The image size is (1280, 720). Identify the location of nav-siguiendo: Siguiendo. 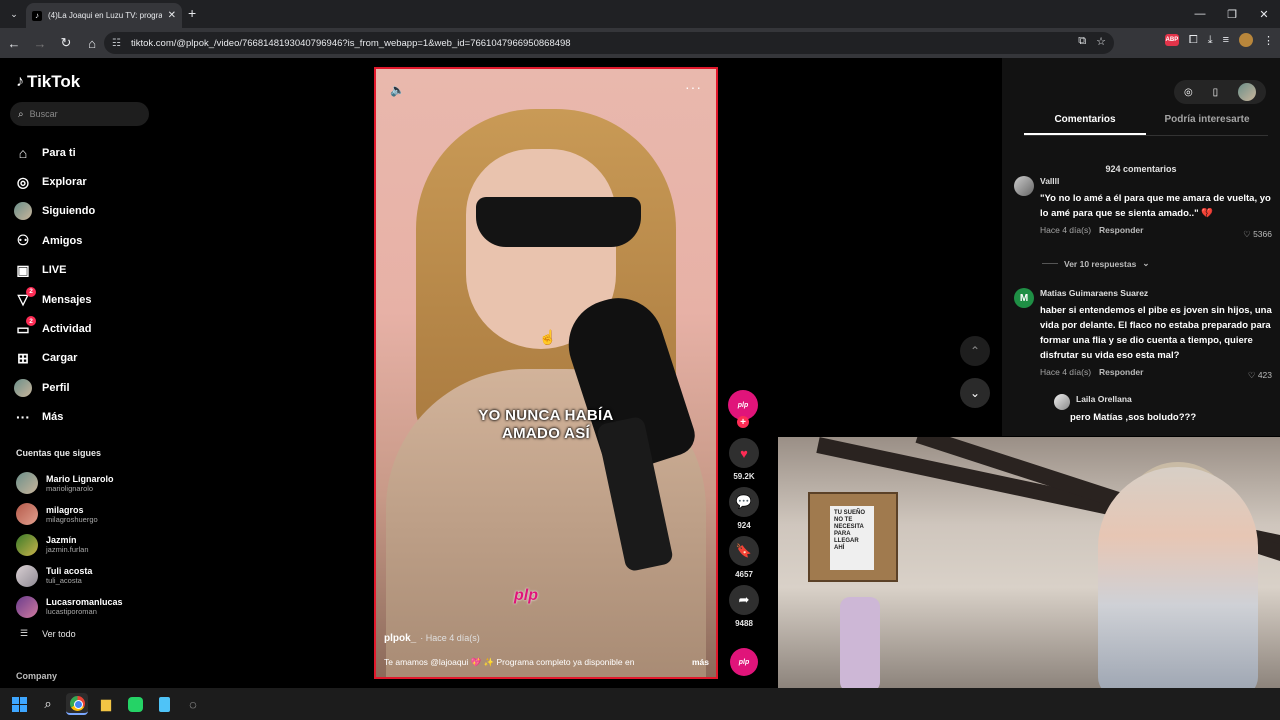
(84, 211).